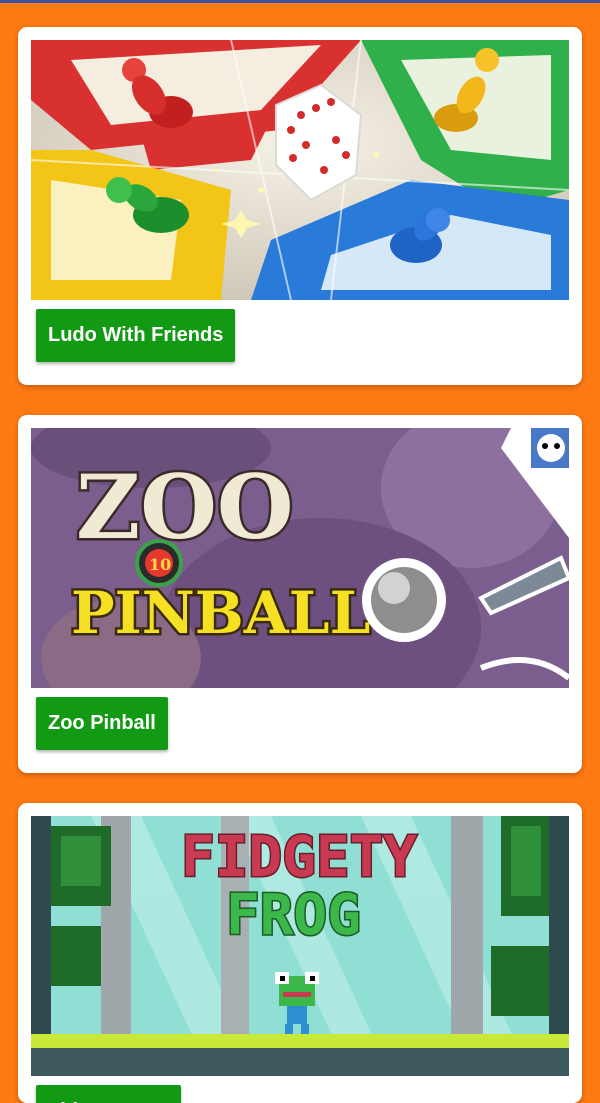 The image size is (600, 1103). What do you see at coordinates (299, 857) in the screenshot?
I see `svg-text: FIDGETY` at bounding box center [299, 857].